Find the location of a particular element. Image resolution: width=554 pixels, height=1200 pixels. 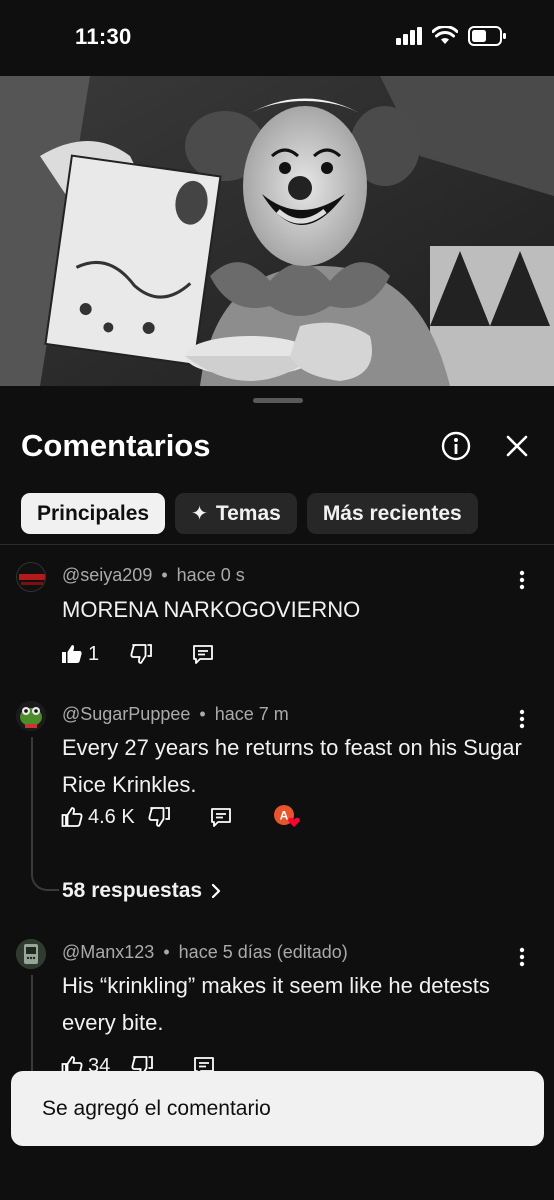

close-button is located at coordinates (517, 446).